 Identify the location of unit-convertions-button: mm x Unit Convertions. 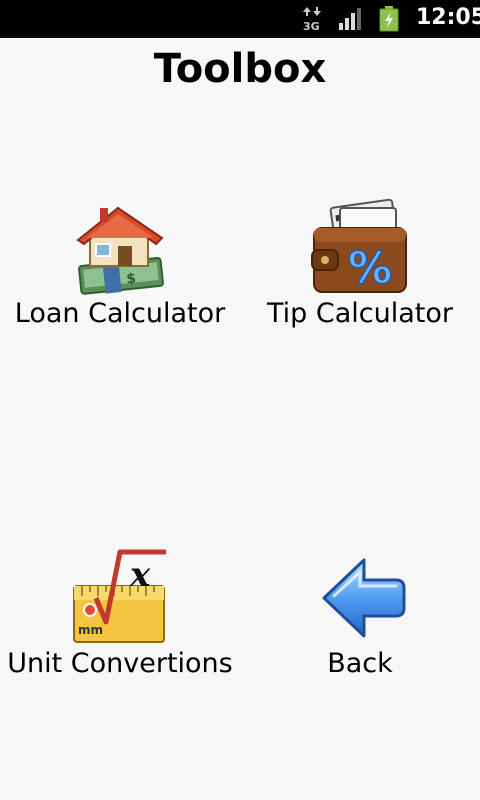
(120, 613).